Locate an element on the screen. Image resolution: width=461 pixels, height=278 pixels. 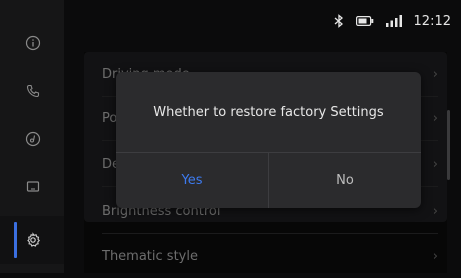
no-button: No is located at coordinates (345, 180).